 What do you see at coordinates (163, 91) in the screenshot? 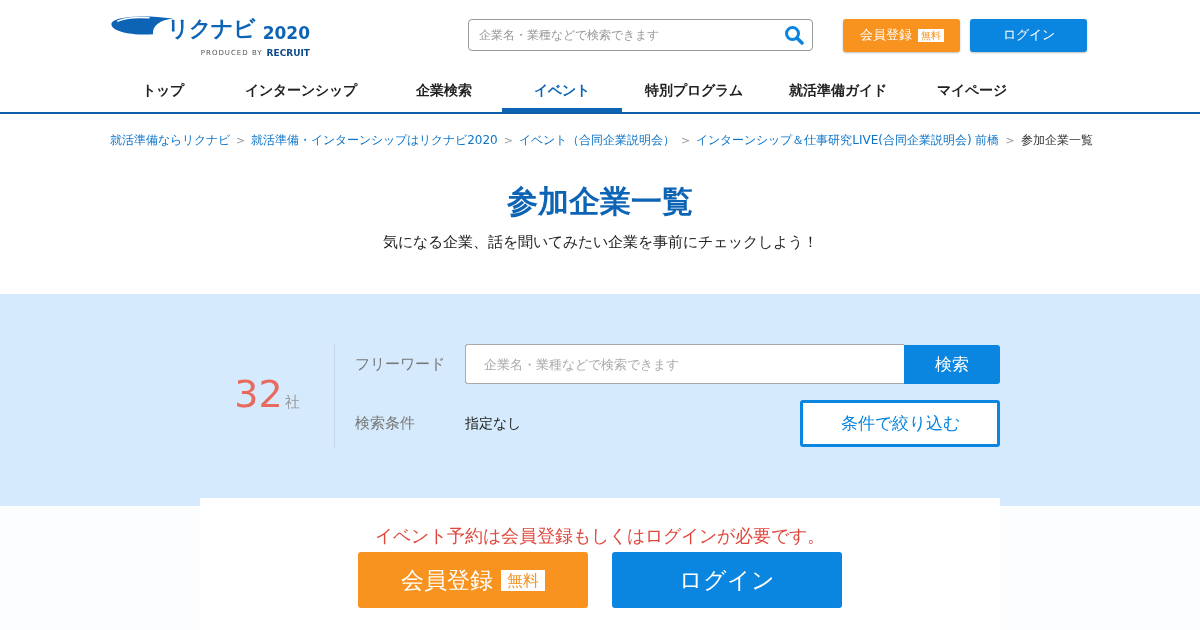
I see `nav-tab: トップ` at bounding box center [163, 91].